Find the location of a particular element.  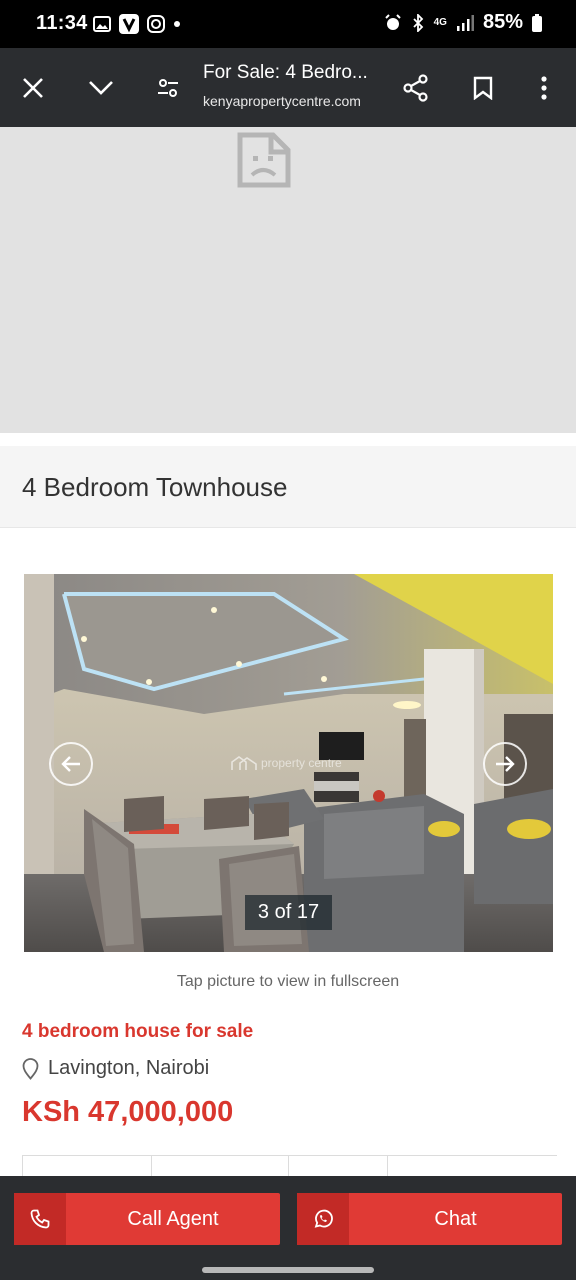

photo-watermark: property centre is located at coordinates (286, 763).